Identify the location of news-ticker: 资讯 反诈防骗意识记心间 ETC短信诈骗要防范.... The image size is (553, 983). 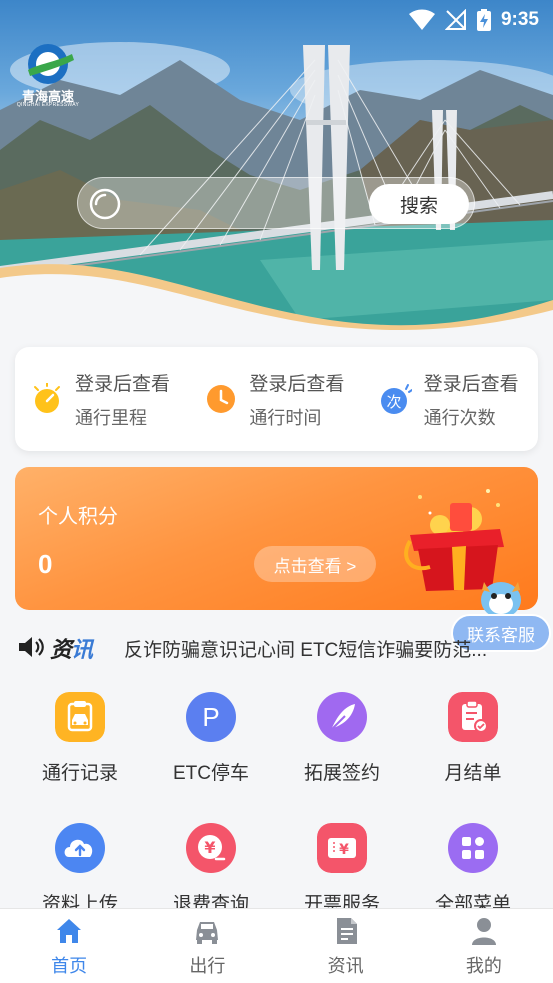
(276, 647).